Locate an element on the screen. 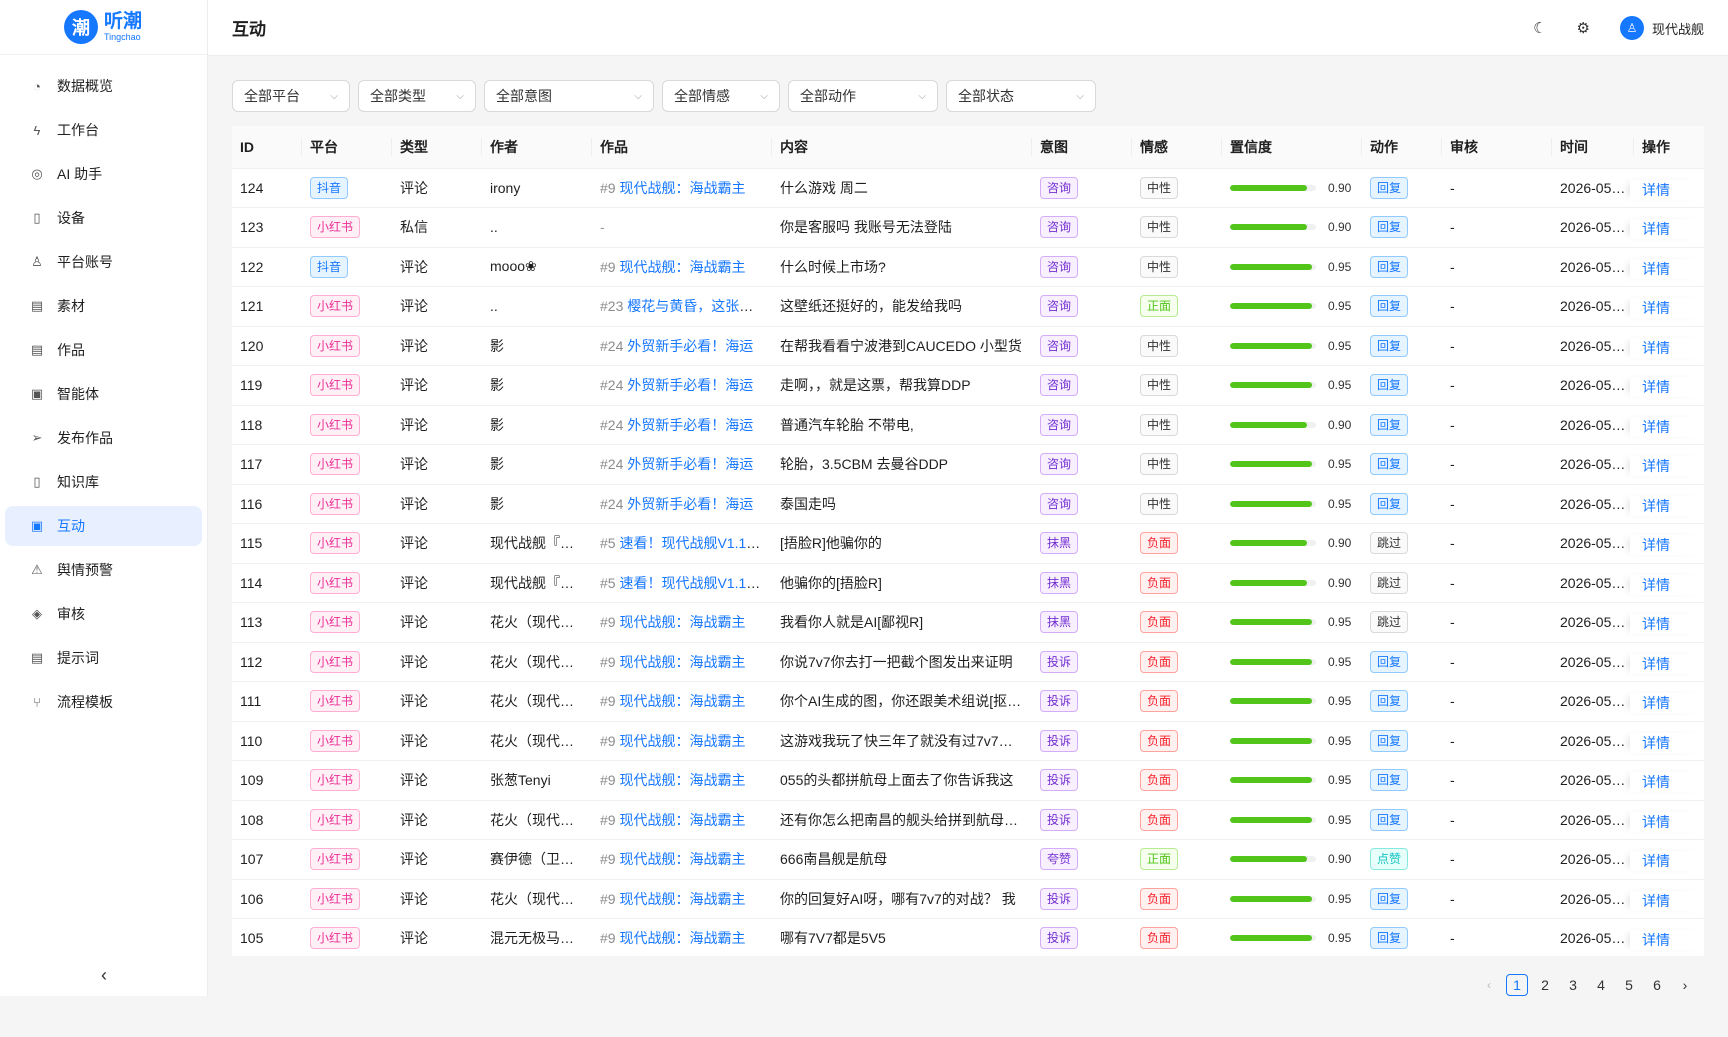 The width and height of the screenshot is (1728, 1037). sidebar-item-4: ♙ 平台账号 is located at coordinates (103, 262).